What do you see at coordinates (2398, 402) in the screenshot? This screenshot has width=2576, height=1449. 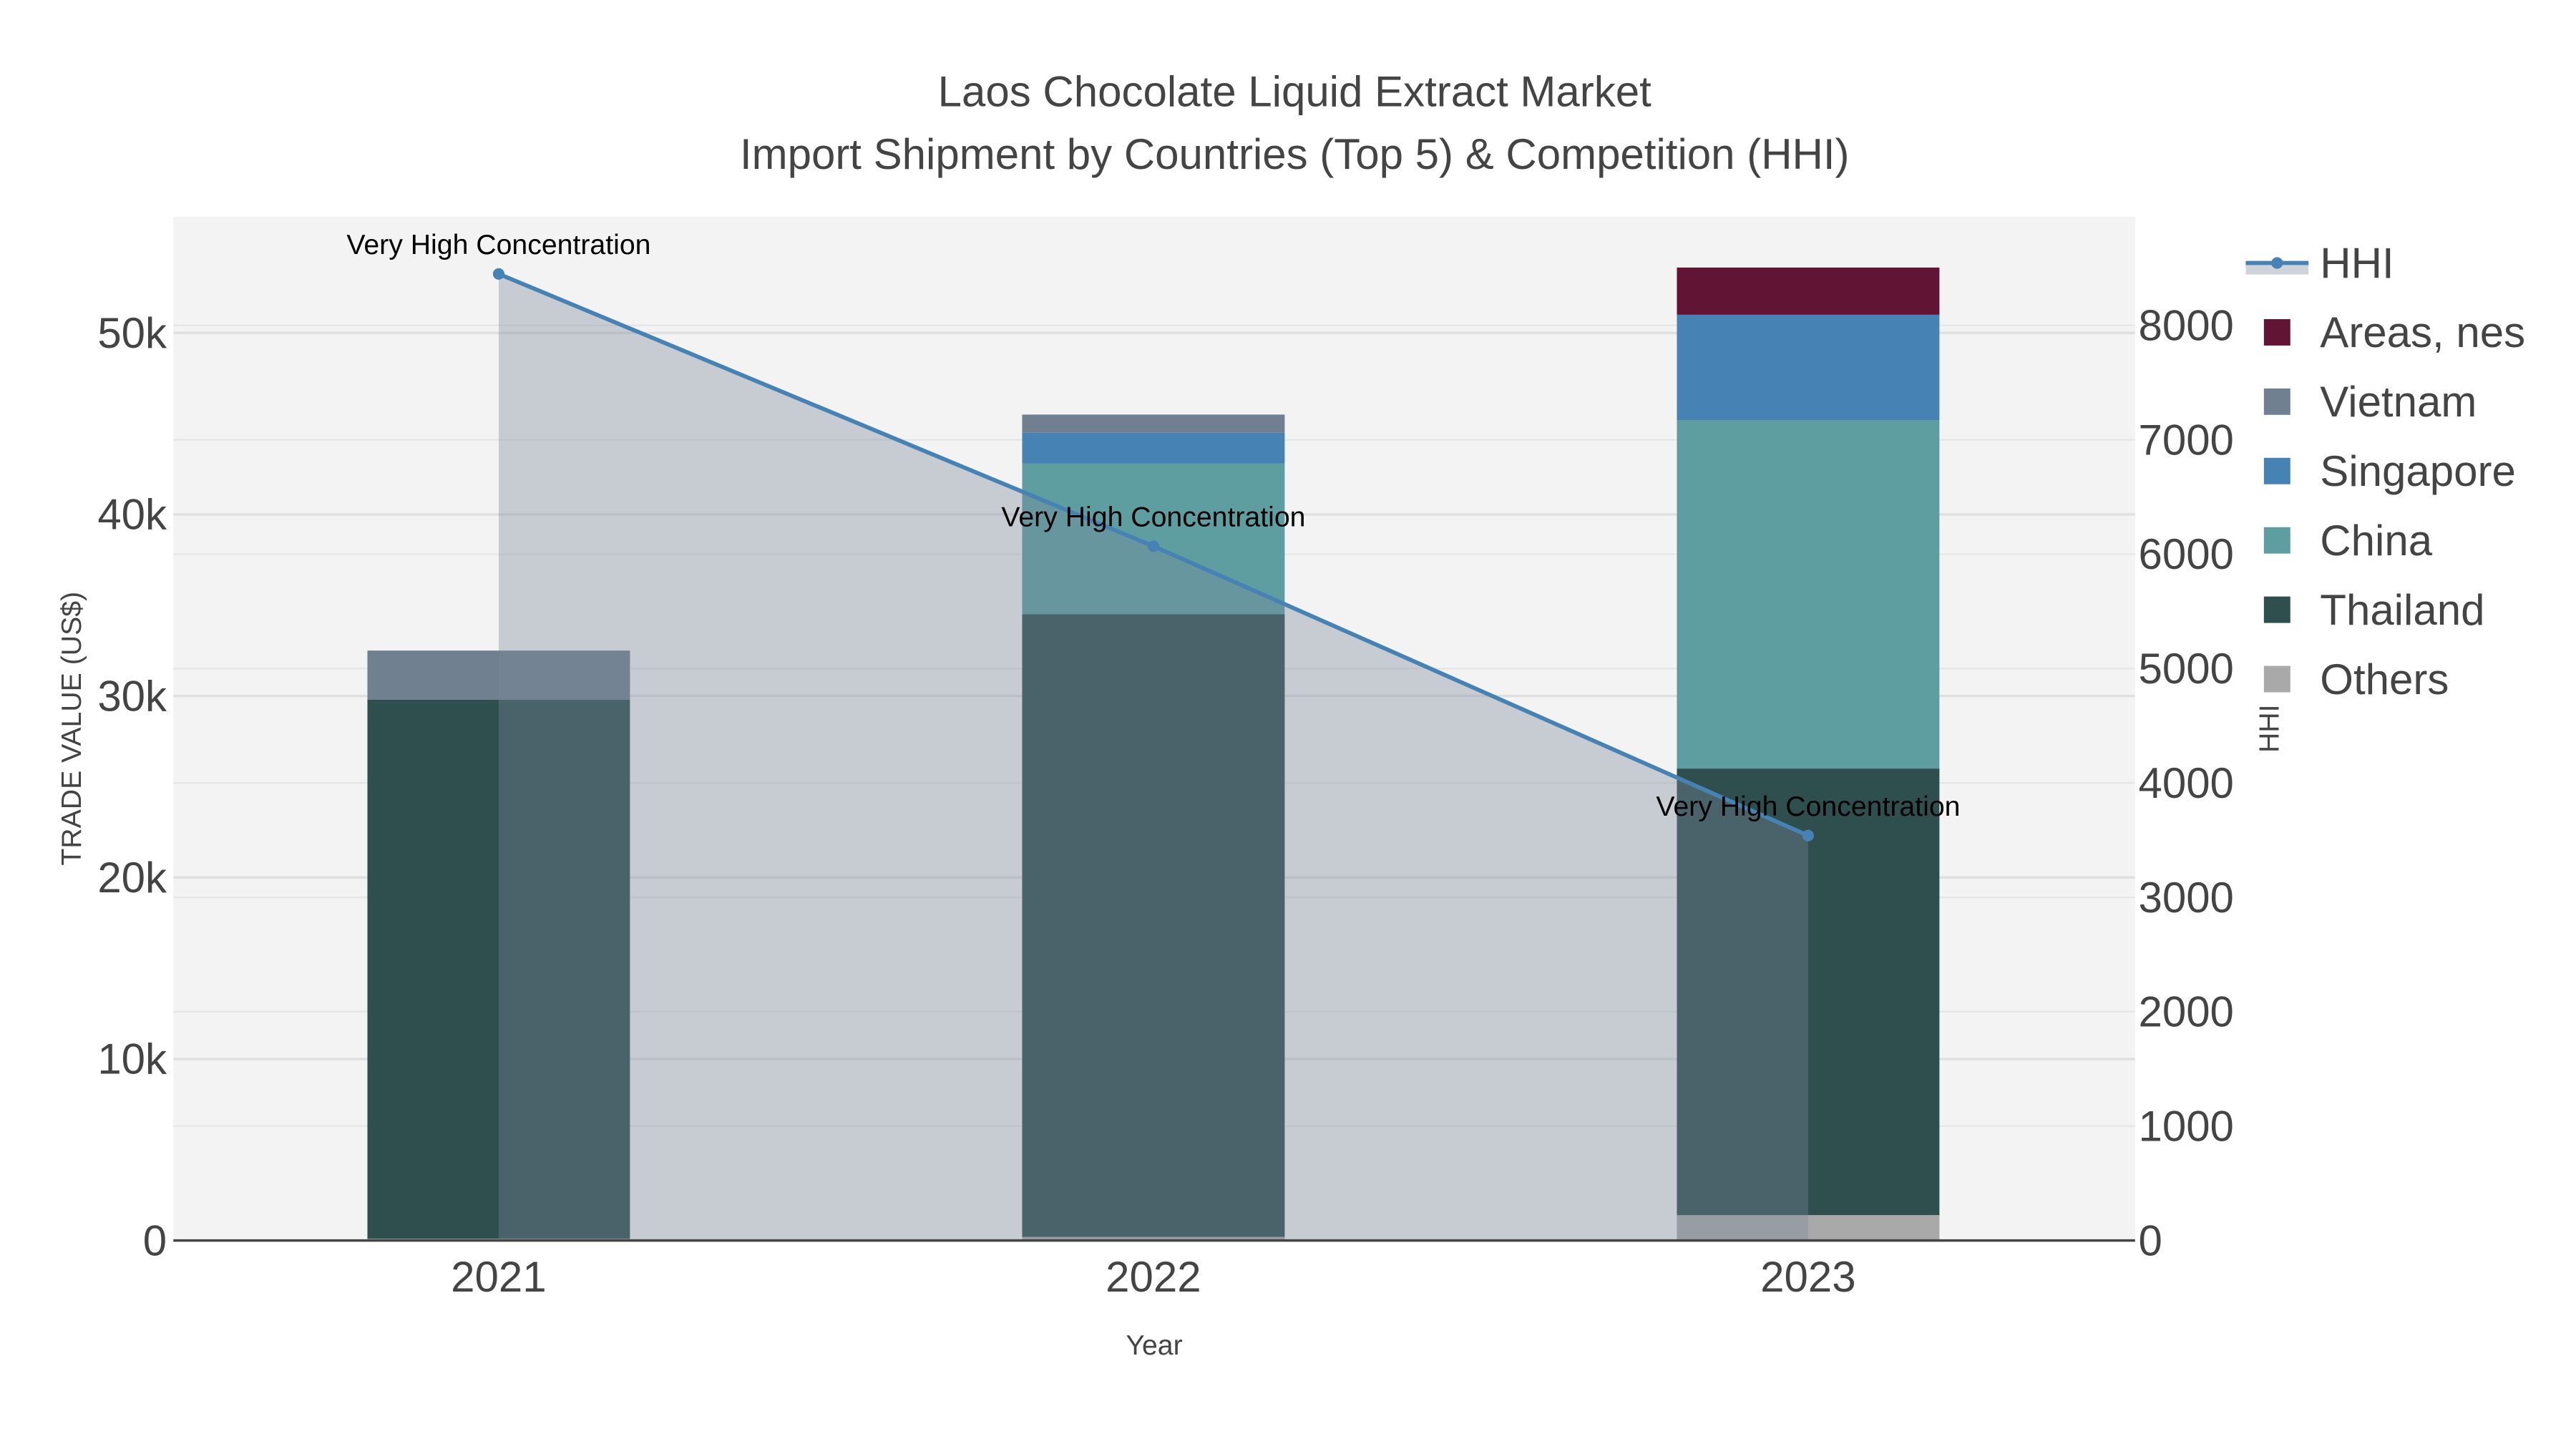 I see `legend-label: Vietnam` at bounding box center [2398, 402].